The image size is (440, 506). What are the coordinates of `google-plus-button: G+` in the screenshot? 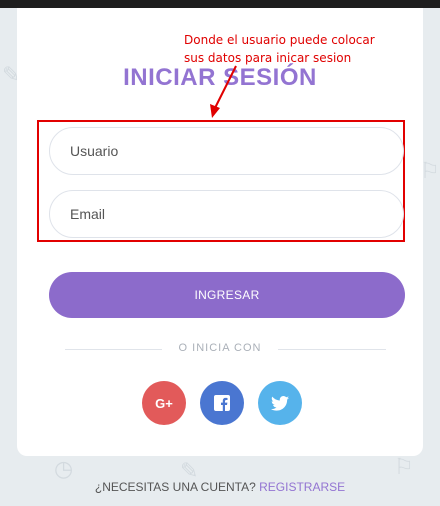 It's located at (164, 403).